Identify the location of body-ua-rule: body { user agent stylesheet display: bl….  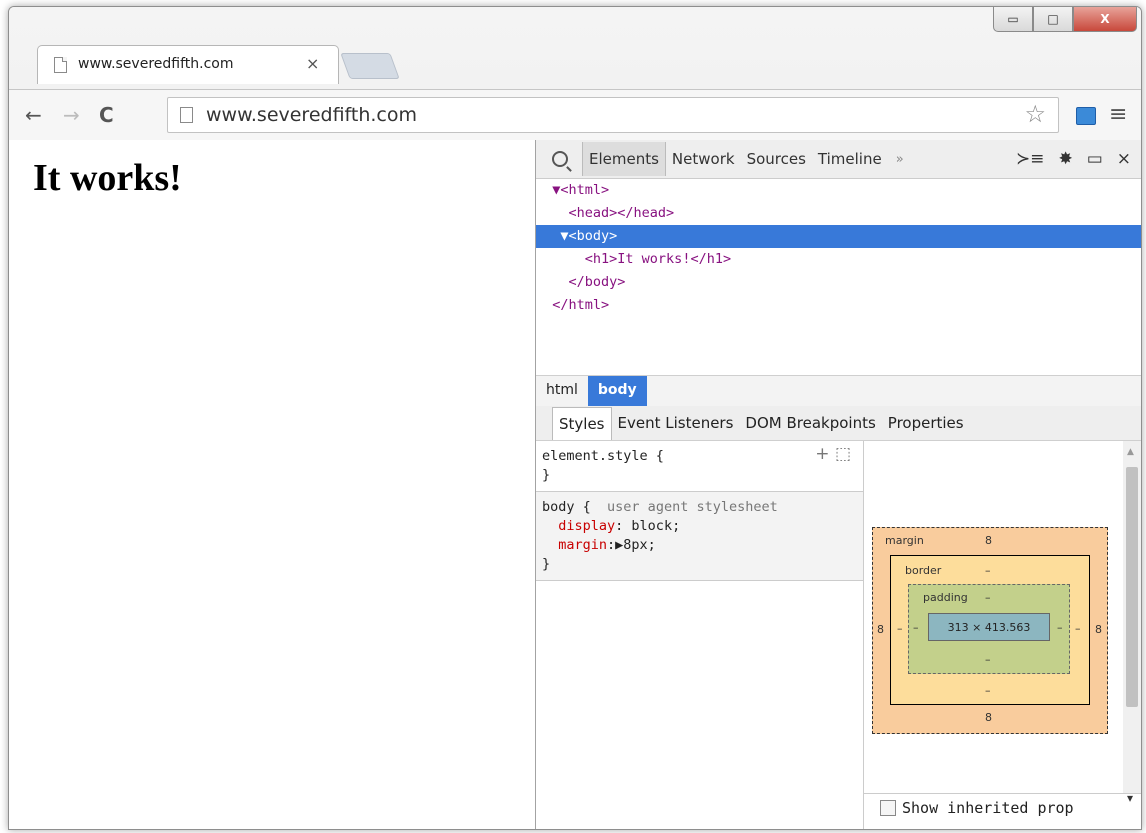
(699, 536).